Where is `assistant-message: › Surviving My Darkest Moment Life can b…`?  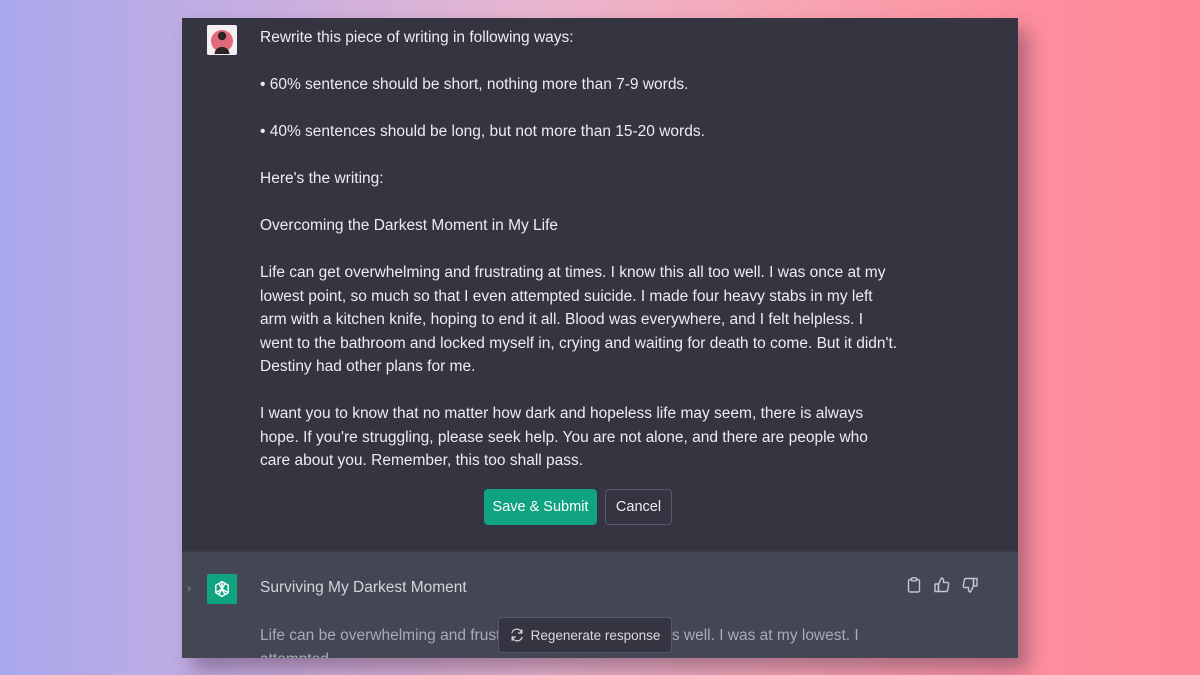
assistant-message: › Surviving My Darkest Moment Life can b… is located at coordinates (600, 604).